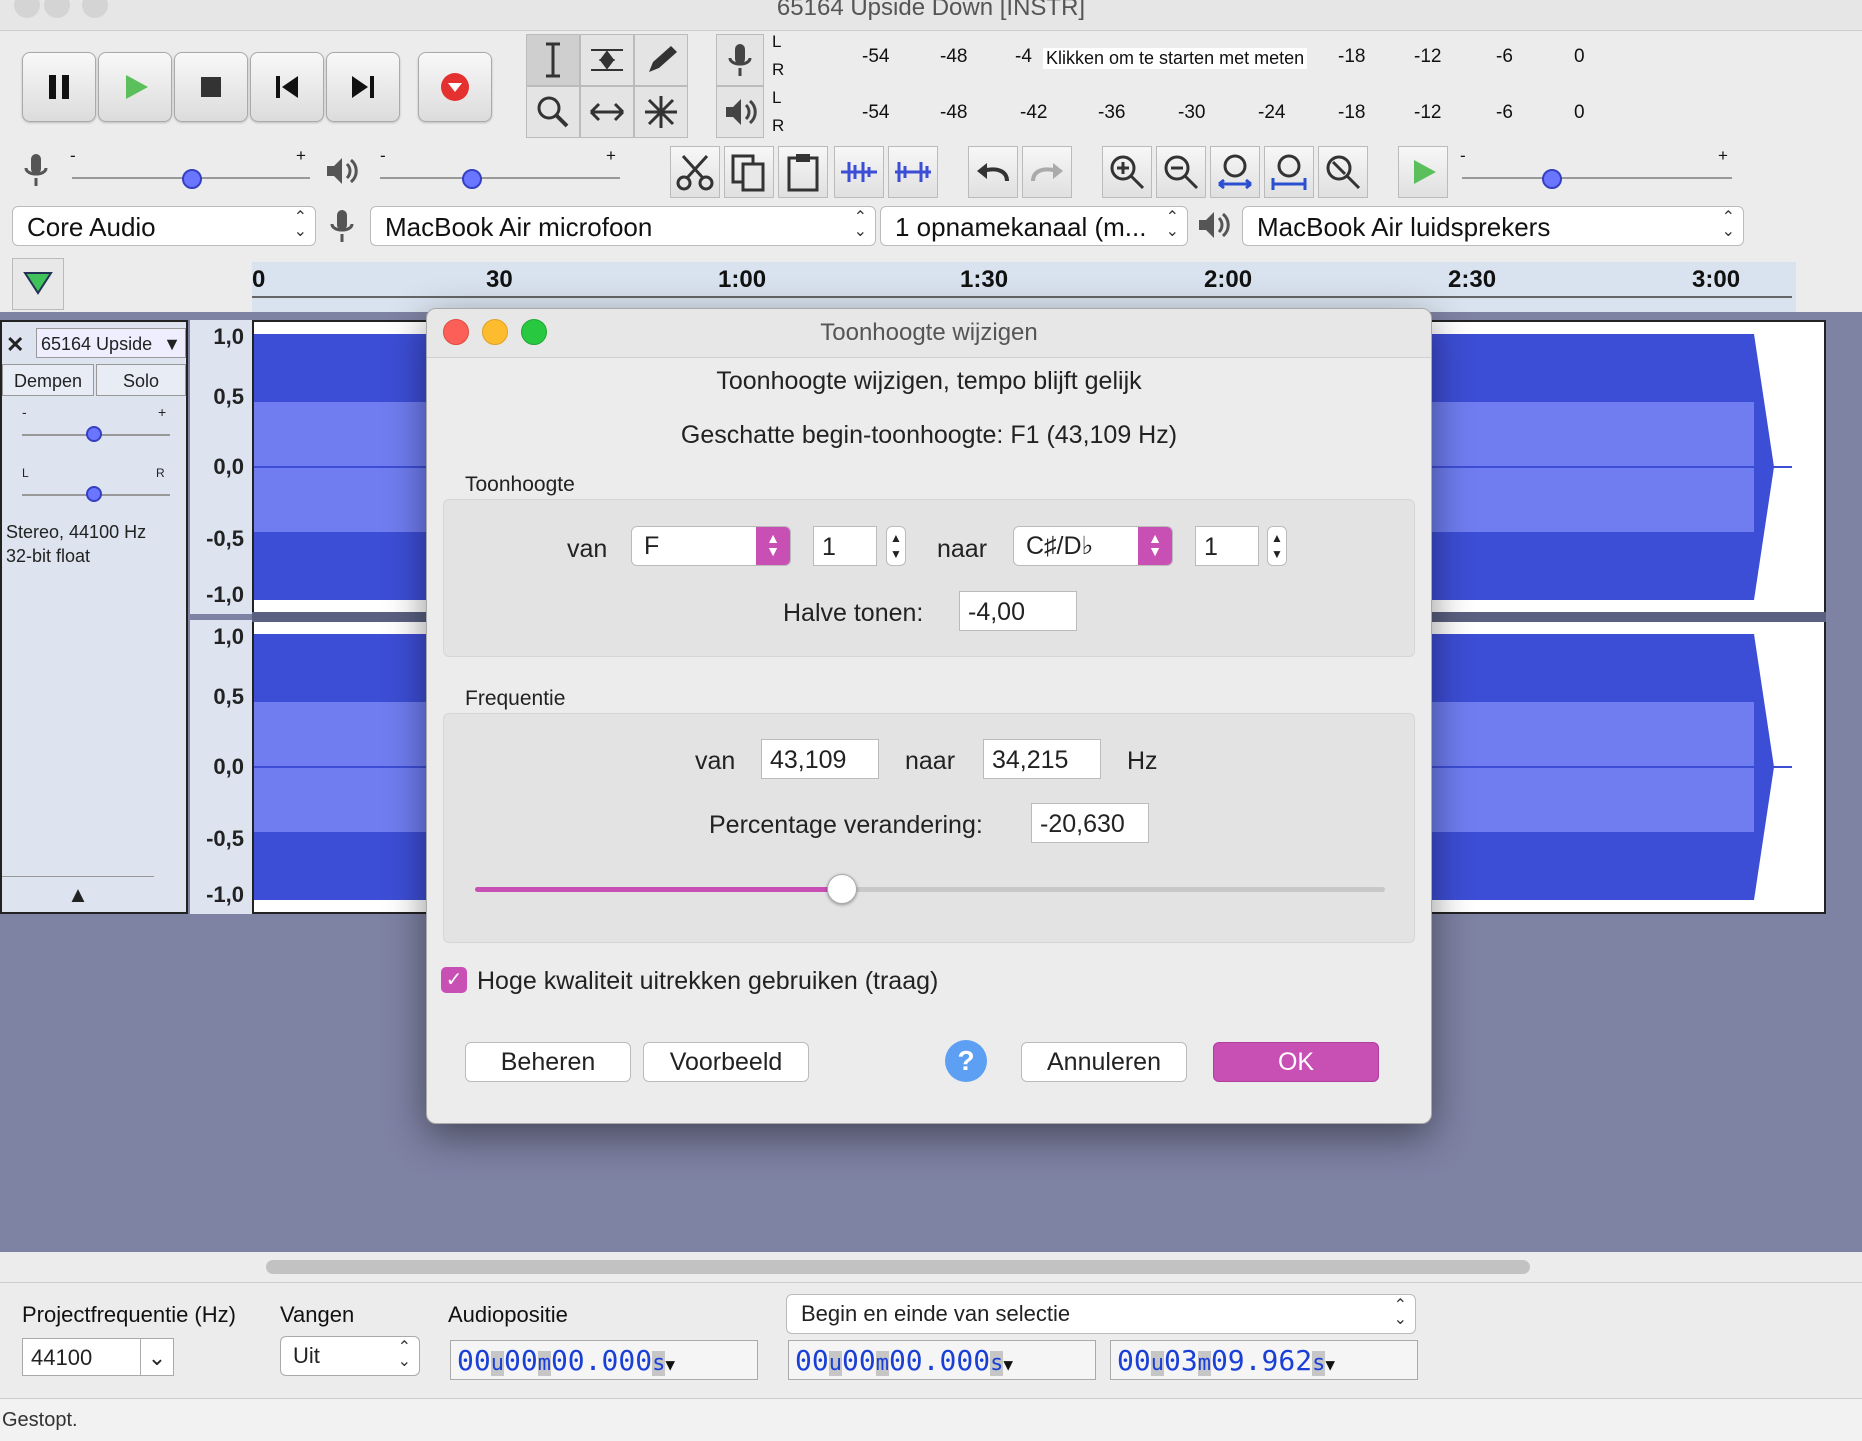 The height and width of the screenshot is (1441, 1862). What do you see at coordinates (1101, 1314) in the screenshot?
I see `selection-mode-select: Begin en einde van selectie ⌃ ⌄` at bounding box center [1101, 1314].